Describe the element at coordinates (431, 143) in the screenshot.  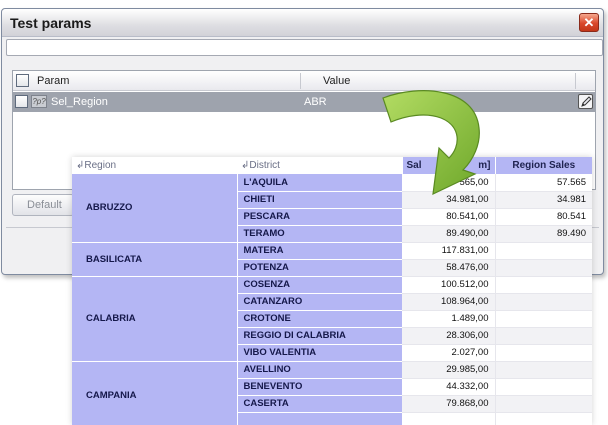
I see `curved-arrow-icon` at that location.